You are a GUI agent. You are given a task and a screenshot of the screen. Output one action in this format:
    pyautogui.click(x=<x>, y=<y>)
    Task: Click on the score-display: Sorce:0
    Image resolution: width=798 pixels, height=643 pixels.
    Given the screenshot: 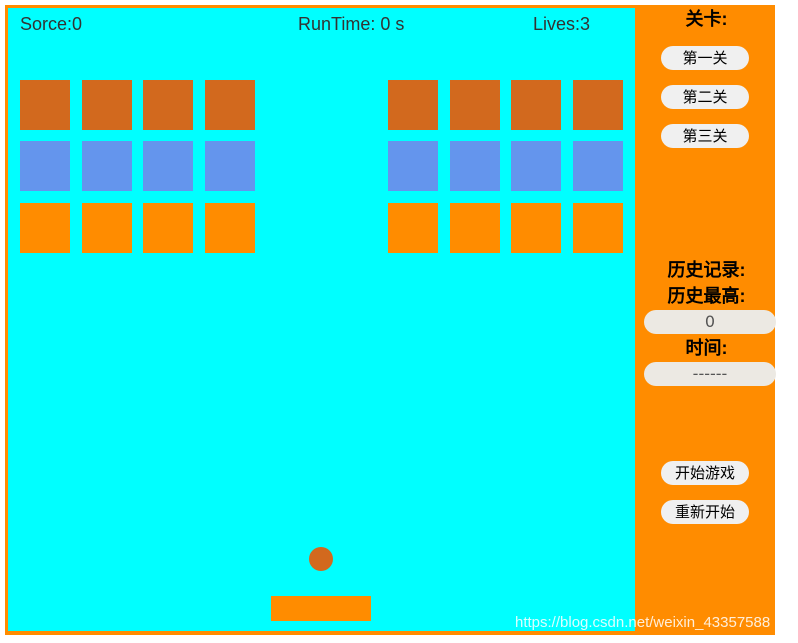 What is the action you would take?
    pyautogui.click(x=51, y=24)
    